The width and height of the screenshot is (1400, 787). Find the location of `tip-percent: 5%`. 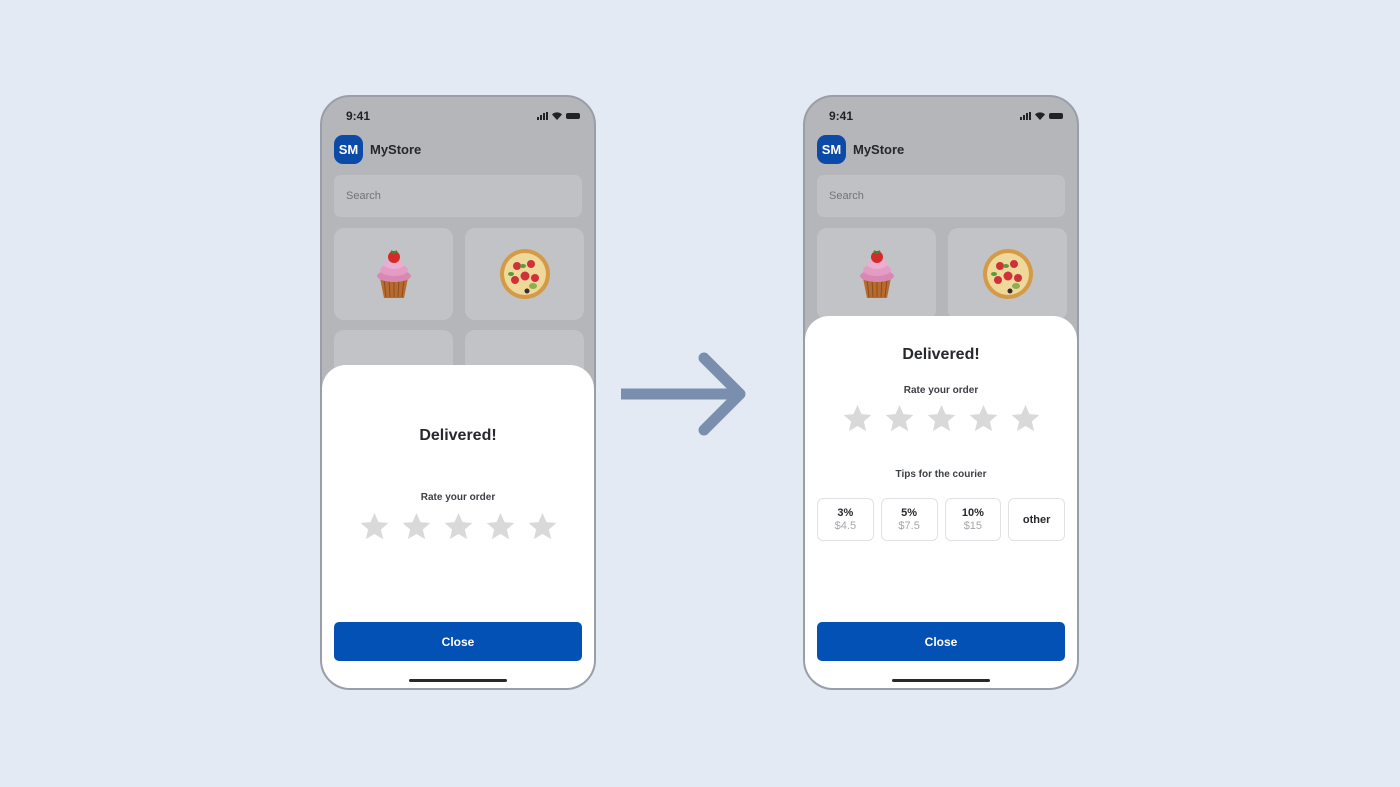

tip-percent: 5% is located at coordinates (909, 513).